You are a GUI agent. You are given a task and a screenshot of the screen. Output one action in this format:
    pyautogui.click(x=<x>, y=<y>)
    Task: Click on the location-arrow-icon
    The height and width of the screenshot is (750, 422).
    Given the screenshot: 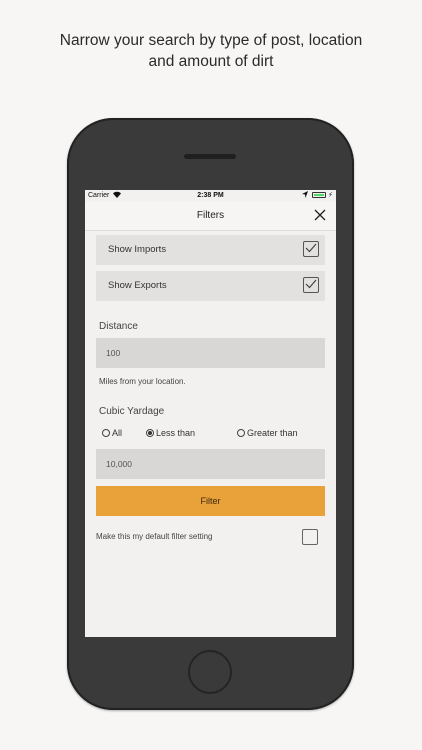 What is the action you would take?
    pyautogui.click(x=305, y=195)
    